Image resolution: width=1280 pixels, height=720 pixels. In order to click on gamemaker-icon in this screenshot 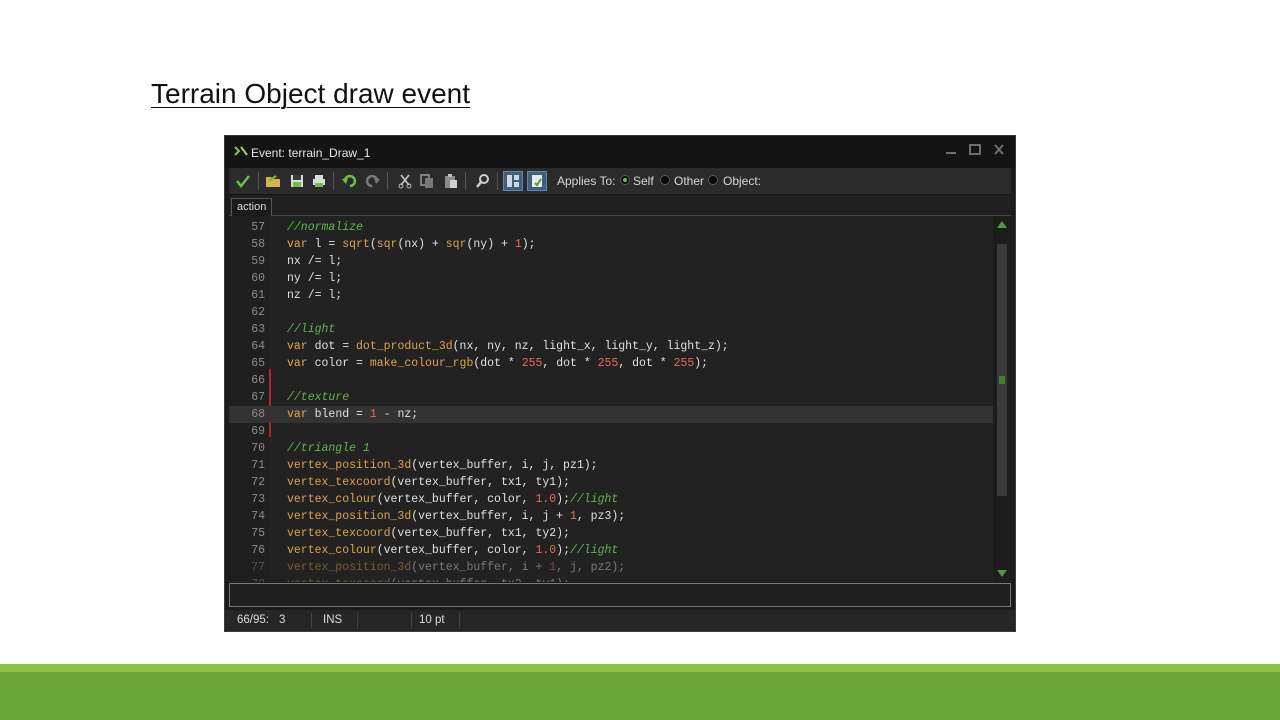, I will do `click(241, 151)`.